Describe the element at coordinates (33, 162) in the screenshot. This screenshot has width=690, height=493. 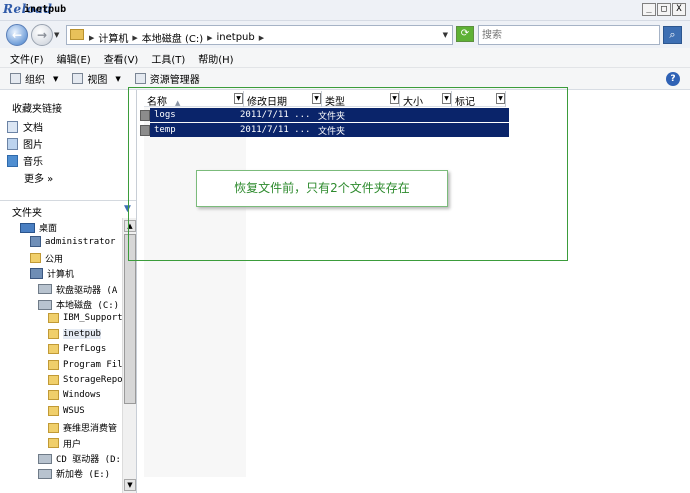
I see `favorite-label: 音乐` at that location.